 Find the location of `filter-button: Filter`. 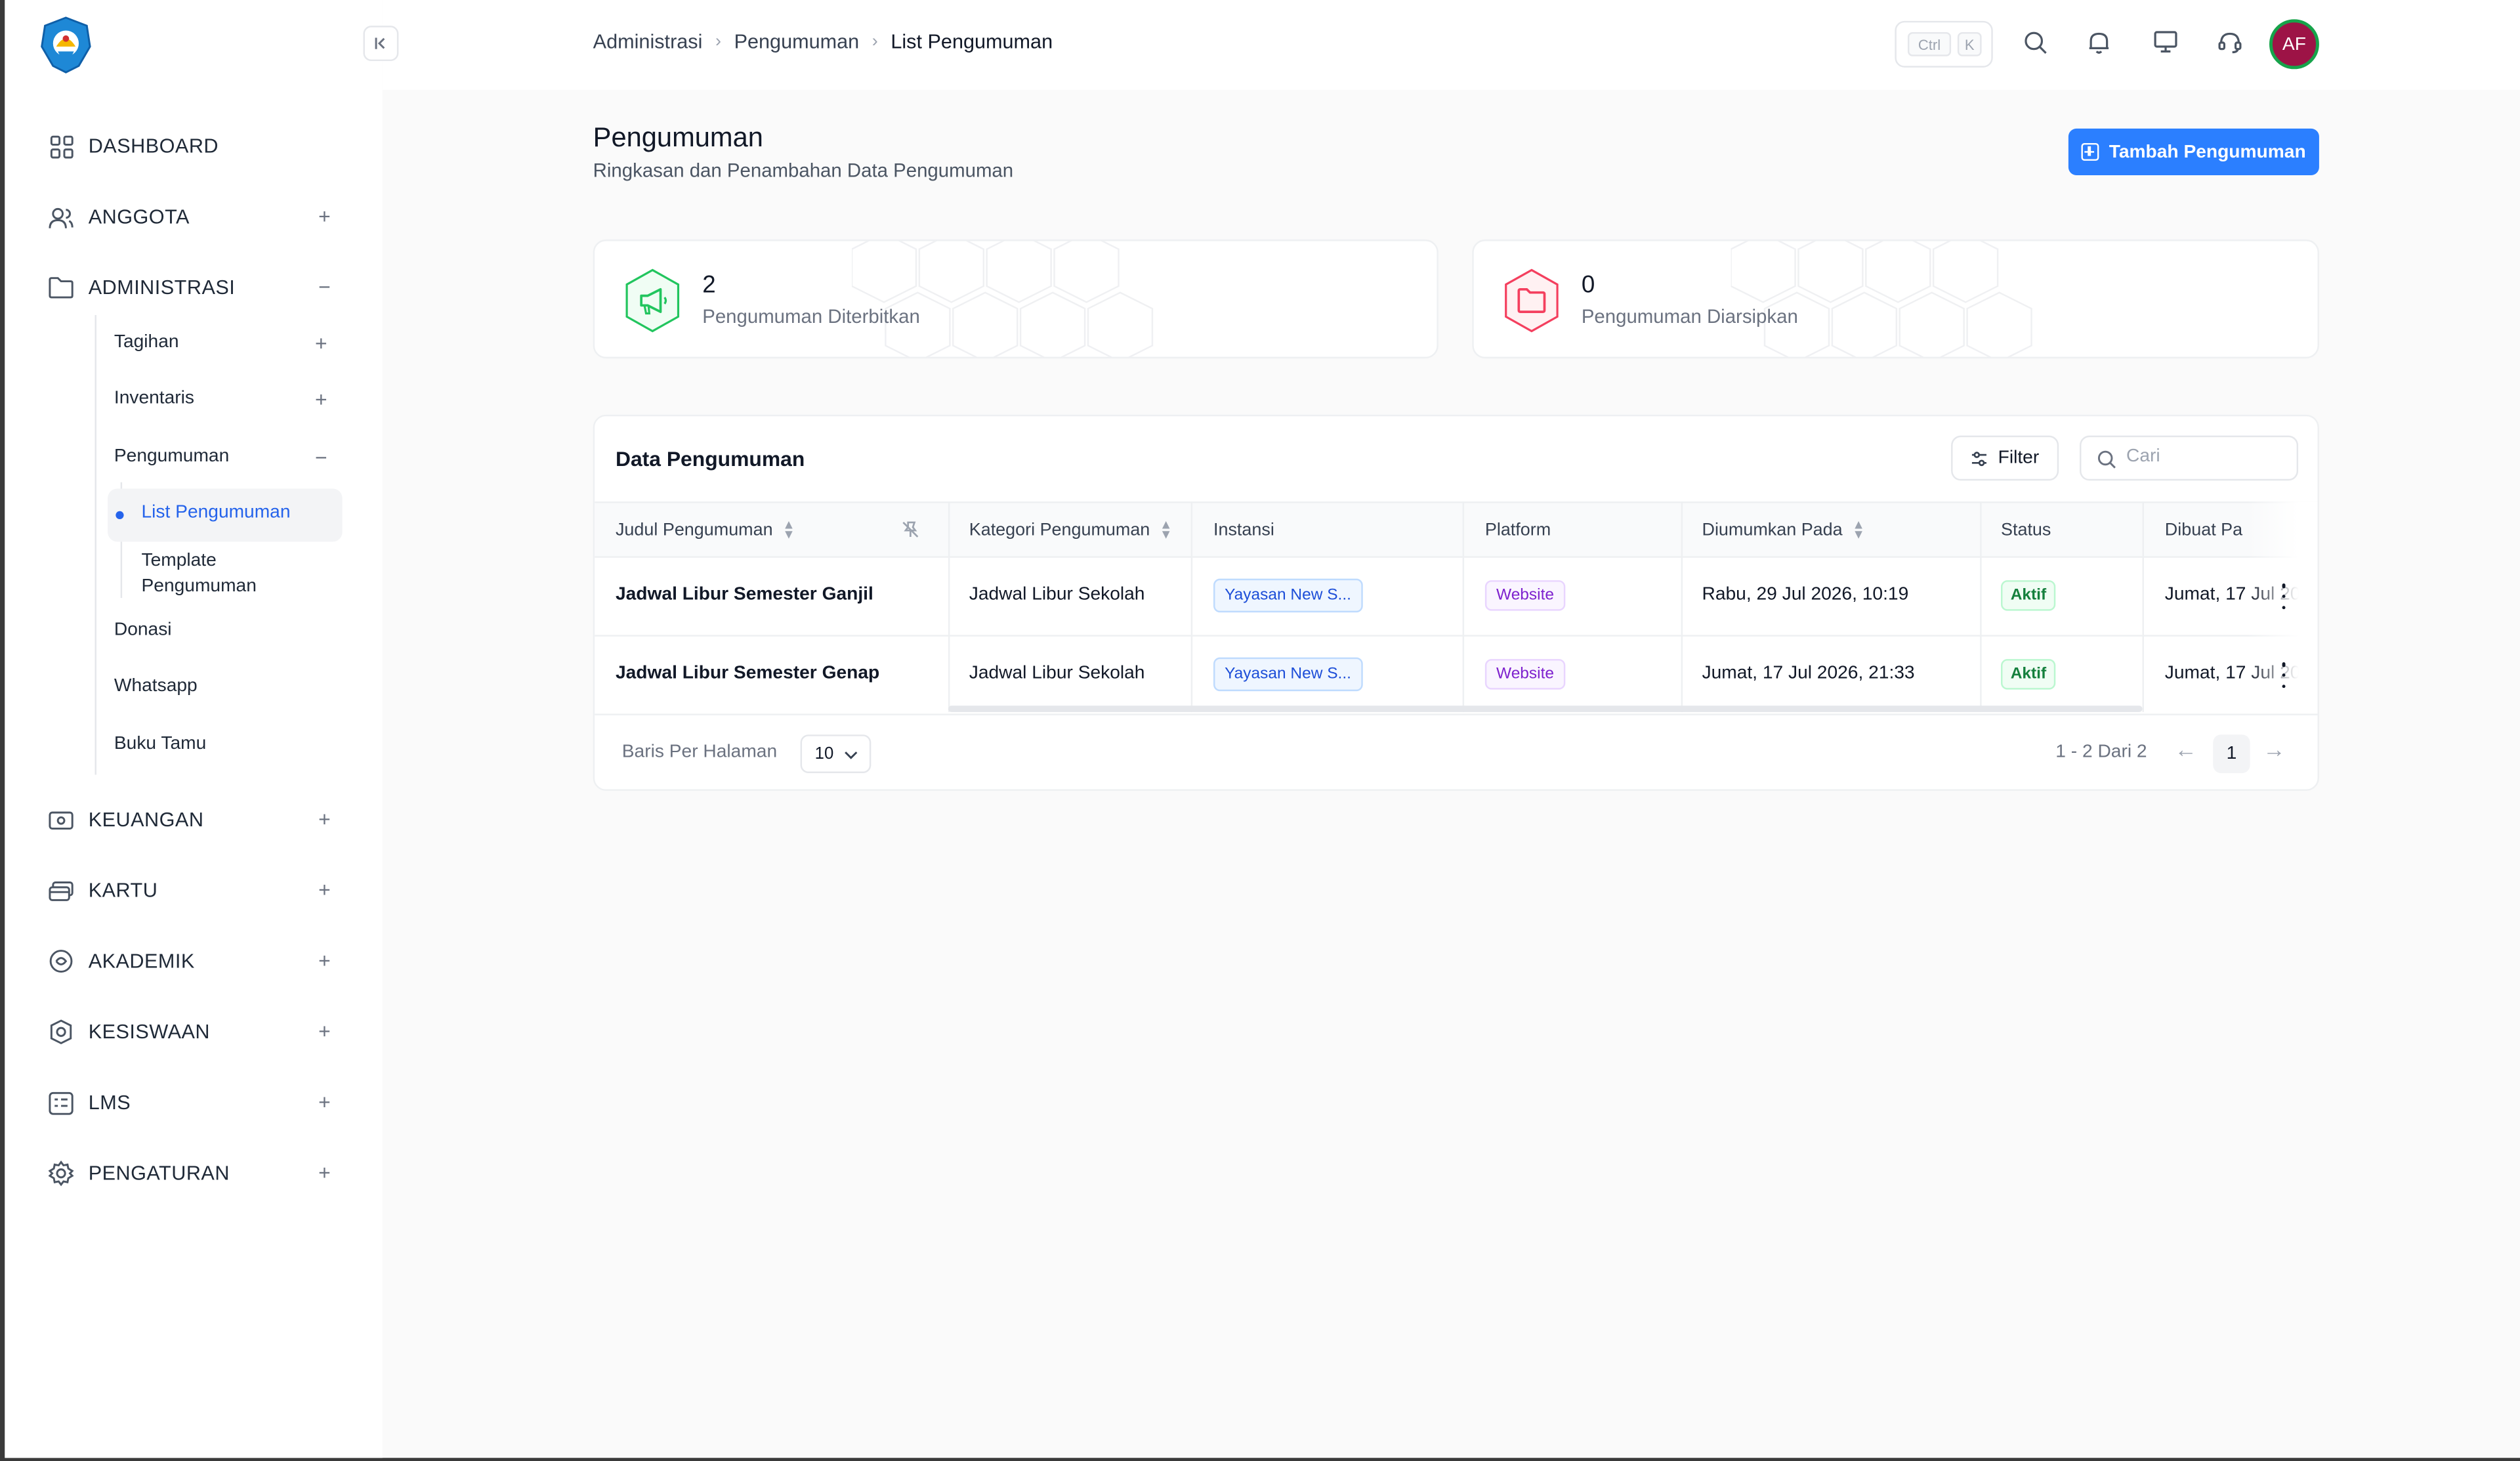

filter-button: Filter is located at coordinates (2005, 458).